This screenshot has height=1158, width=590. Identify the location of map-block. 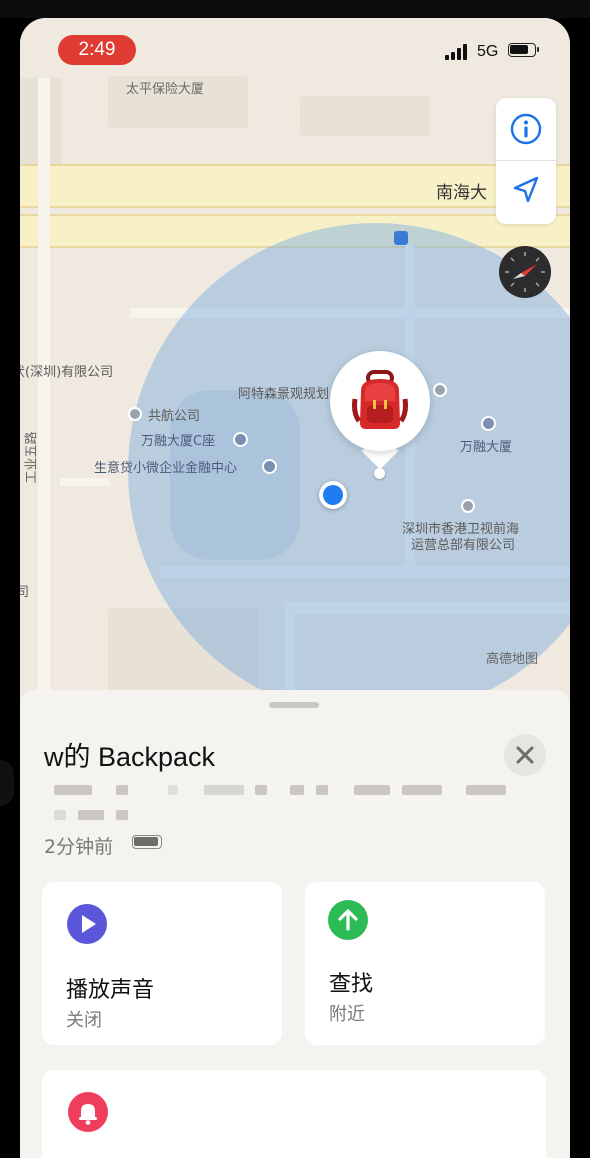
(365, 116).